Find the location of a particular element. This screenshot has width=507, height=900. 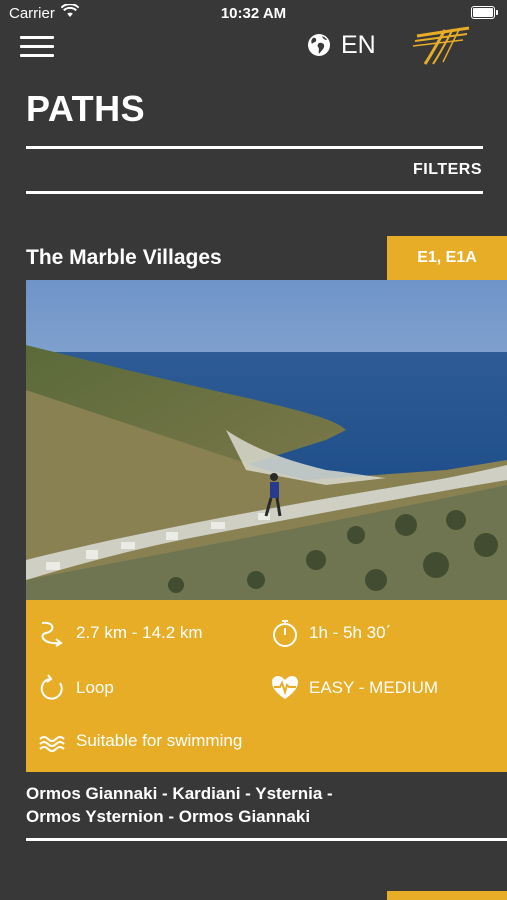

route-line-2: Ormos Ysternion - Ormos Giannaki is located at coordinates (168, 816).